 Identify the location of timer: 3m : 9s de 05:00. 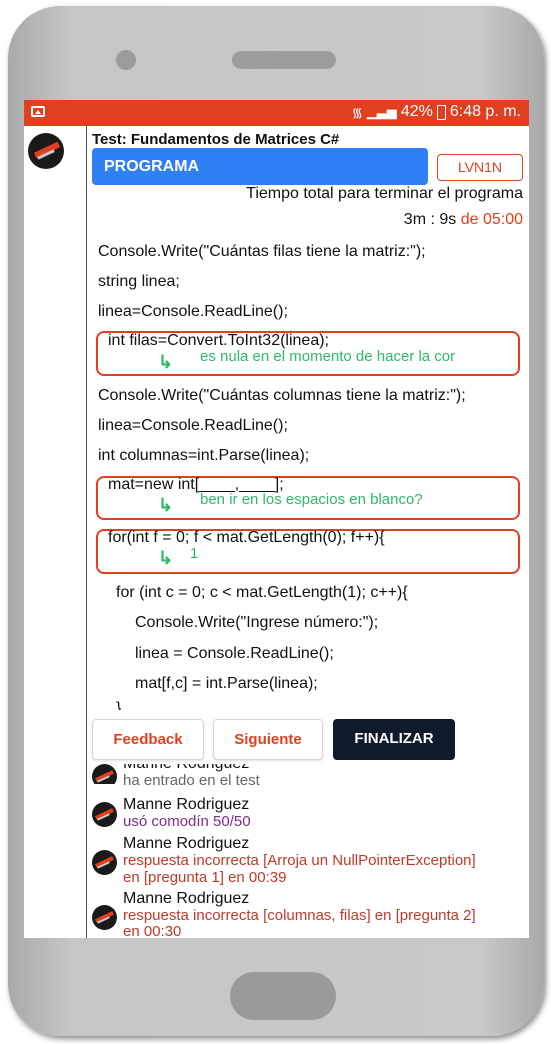
(463, 220).